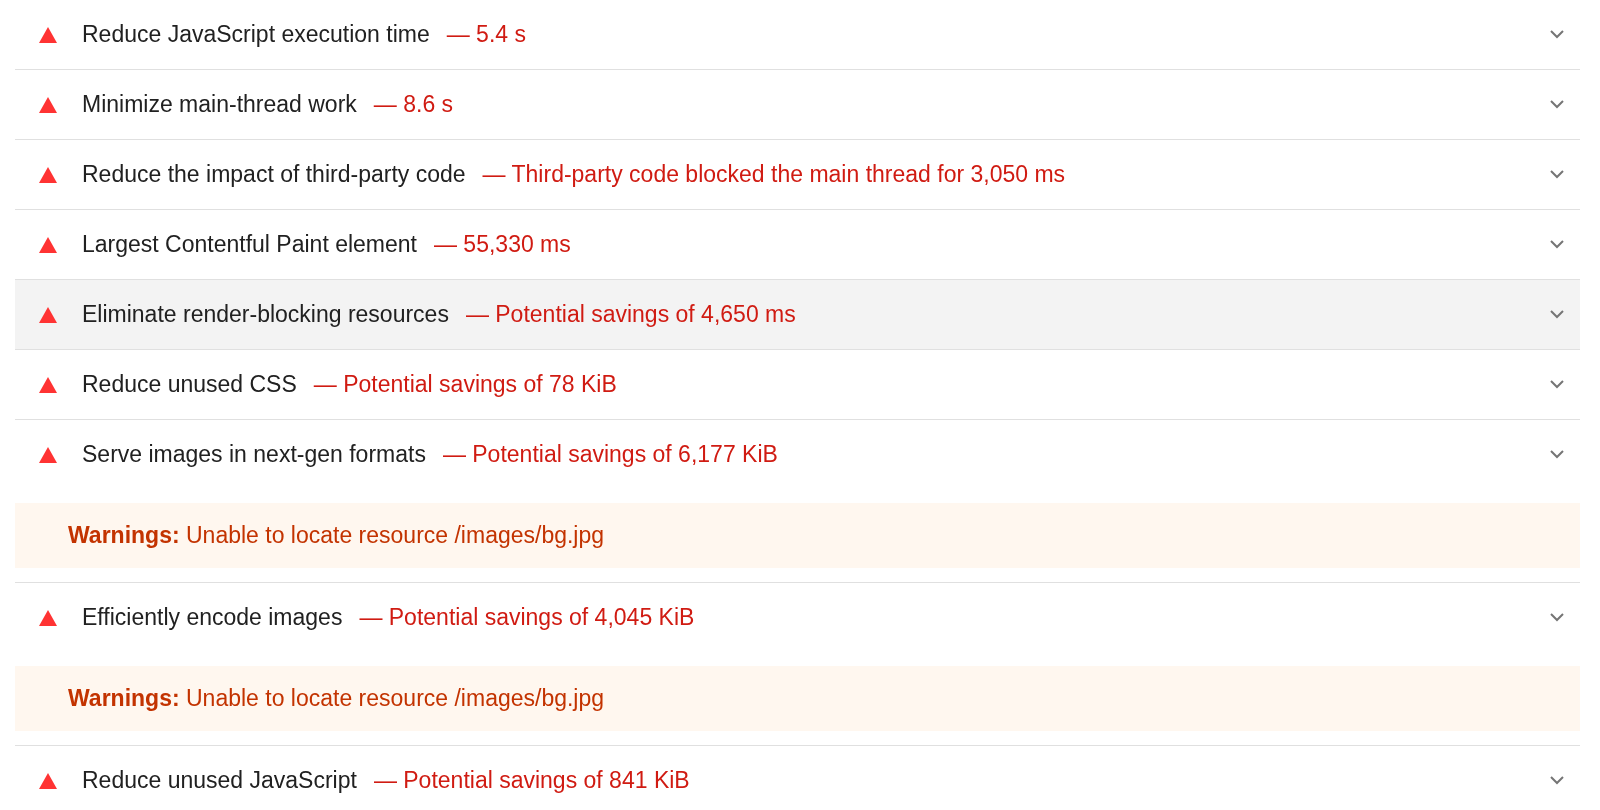 The image size is (1600, 810). Describe the element at coordinates (531, 781) in the screenshot. I see `audit-value: — Potential savings of 841 KiB` at that location.